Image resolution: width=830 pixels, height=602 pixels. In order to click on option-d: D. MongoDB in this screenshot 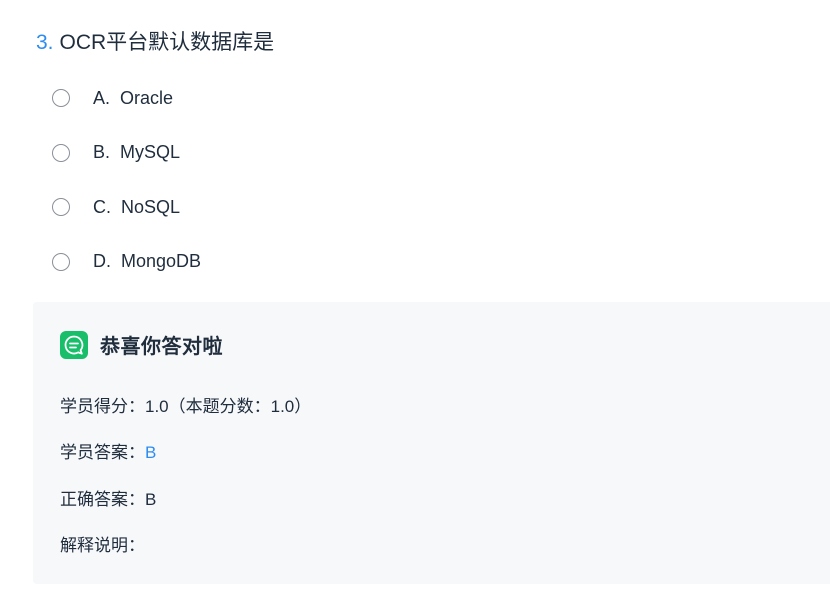, I will do `click(126, 262)`.